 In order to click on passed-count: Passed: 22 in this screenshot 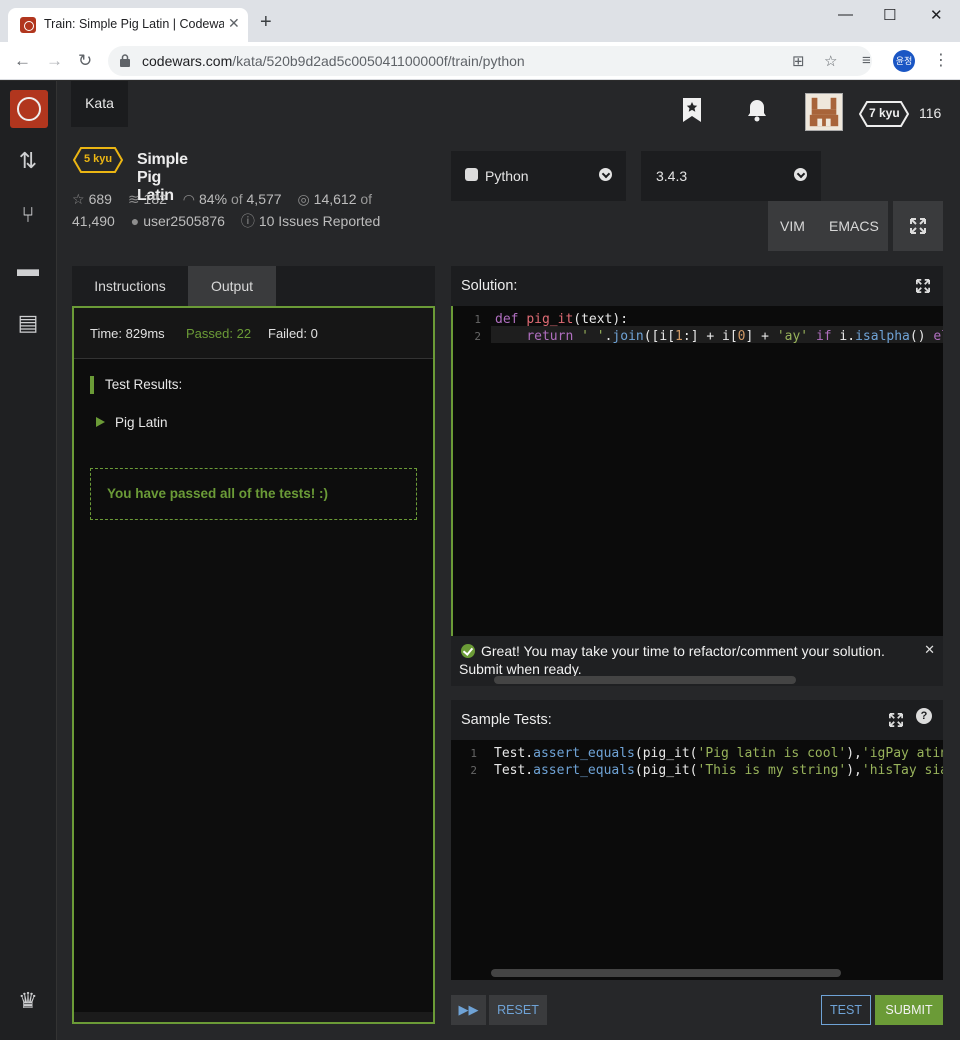, I will do `click(219, 333)`.